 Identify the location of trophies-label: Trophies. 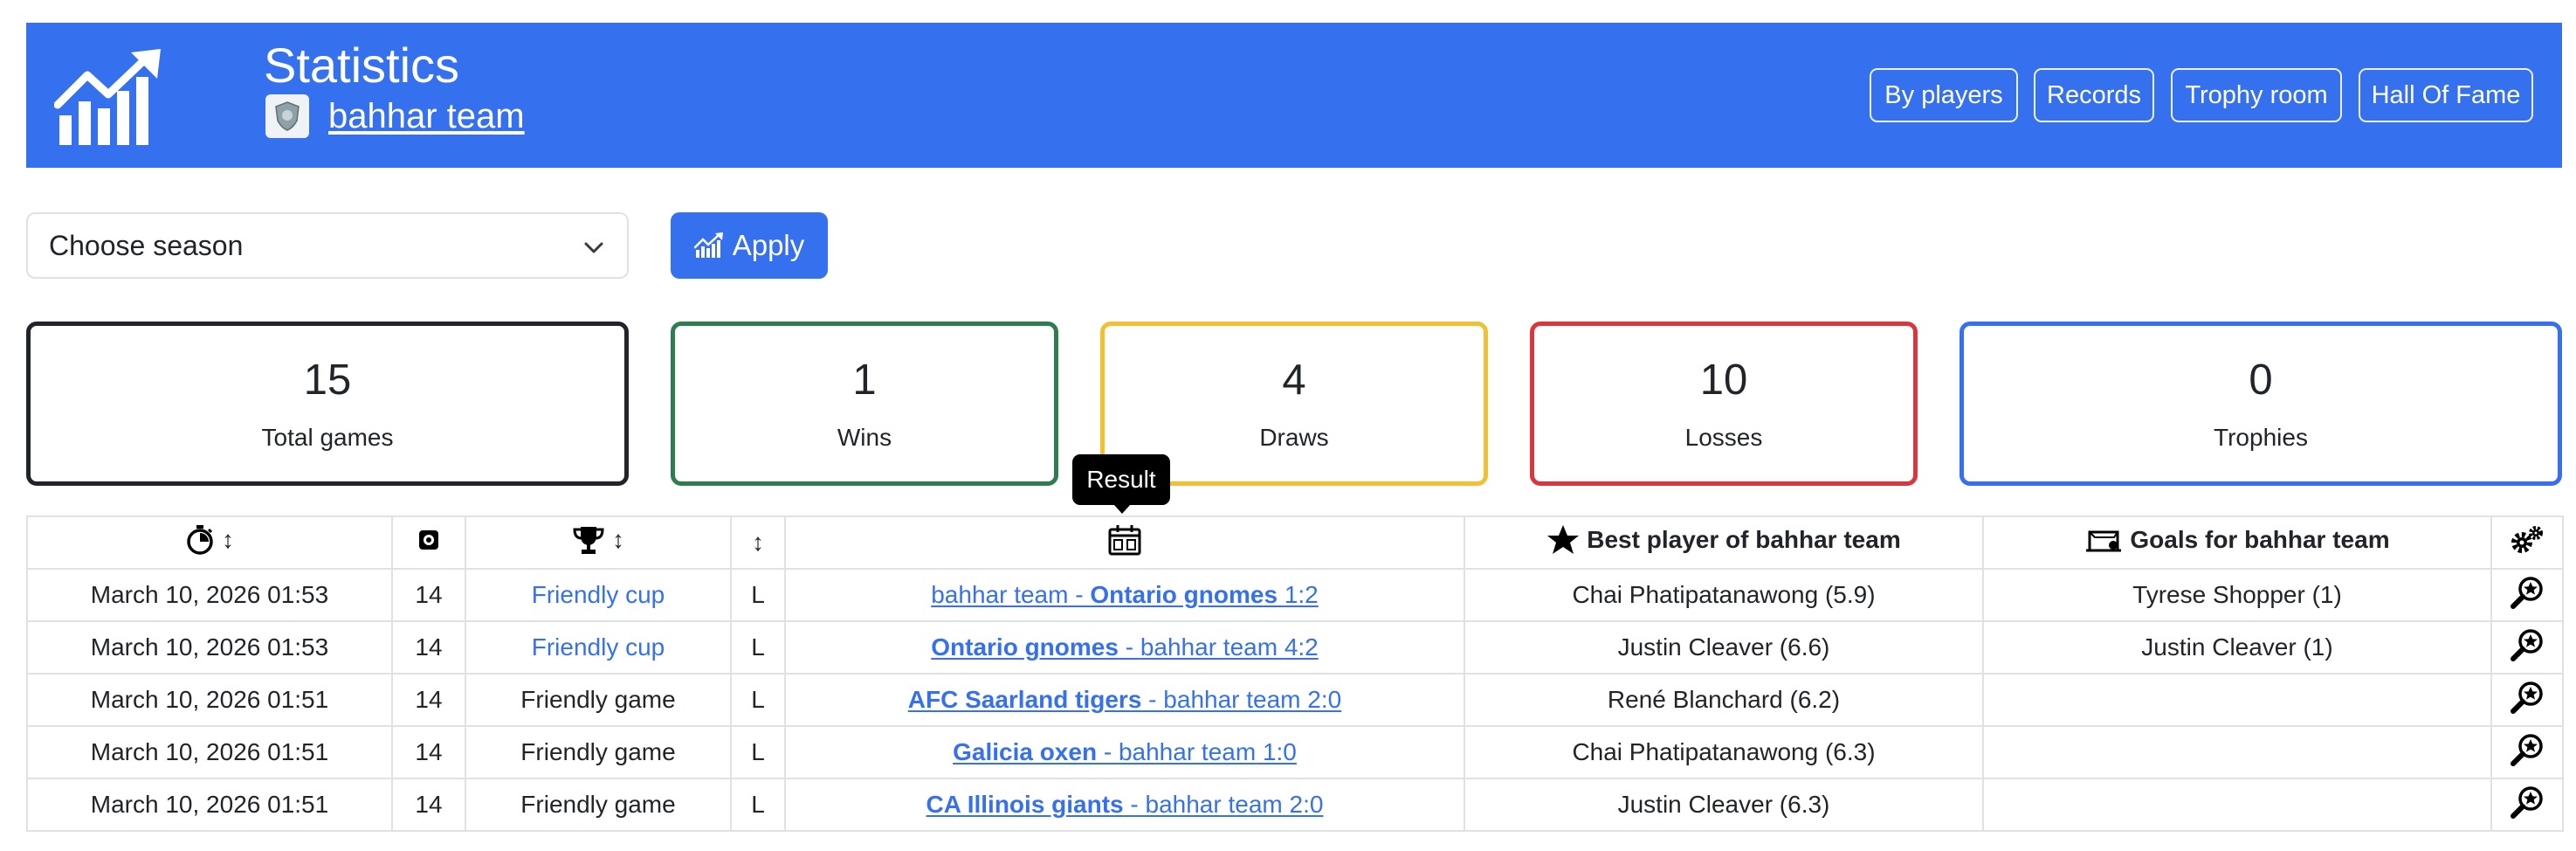
(2261, 438).